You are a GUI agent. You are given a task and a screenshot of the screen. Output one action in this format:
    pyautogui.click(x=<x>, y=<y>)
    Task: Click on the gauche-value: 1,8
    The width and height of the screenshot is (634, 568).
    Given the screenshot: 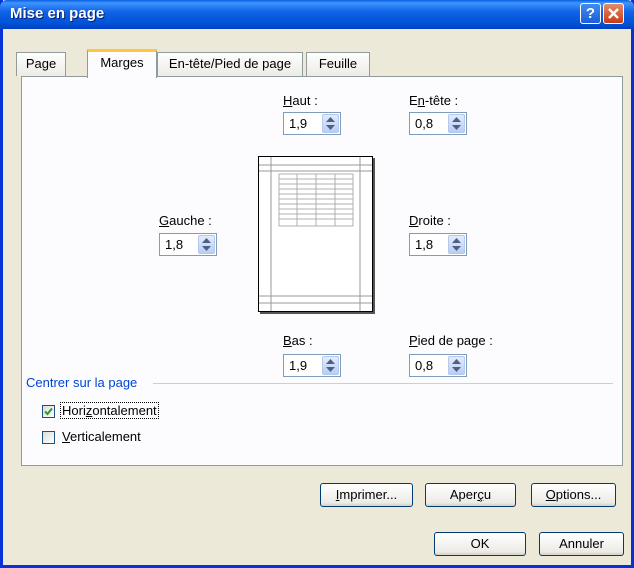 What is the action you would take?
    pyautogui.click(x=174, y=244)
    